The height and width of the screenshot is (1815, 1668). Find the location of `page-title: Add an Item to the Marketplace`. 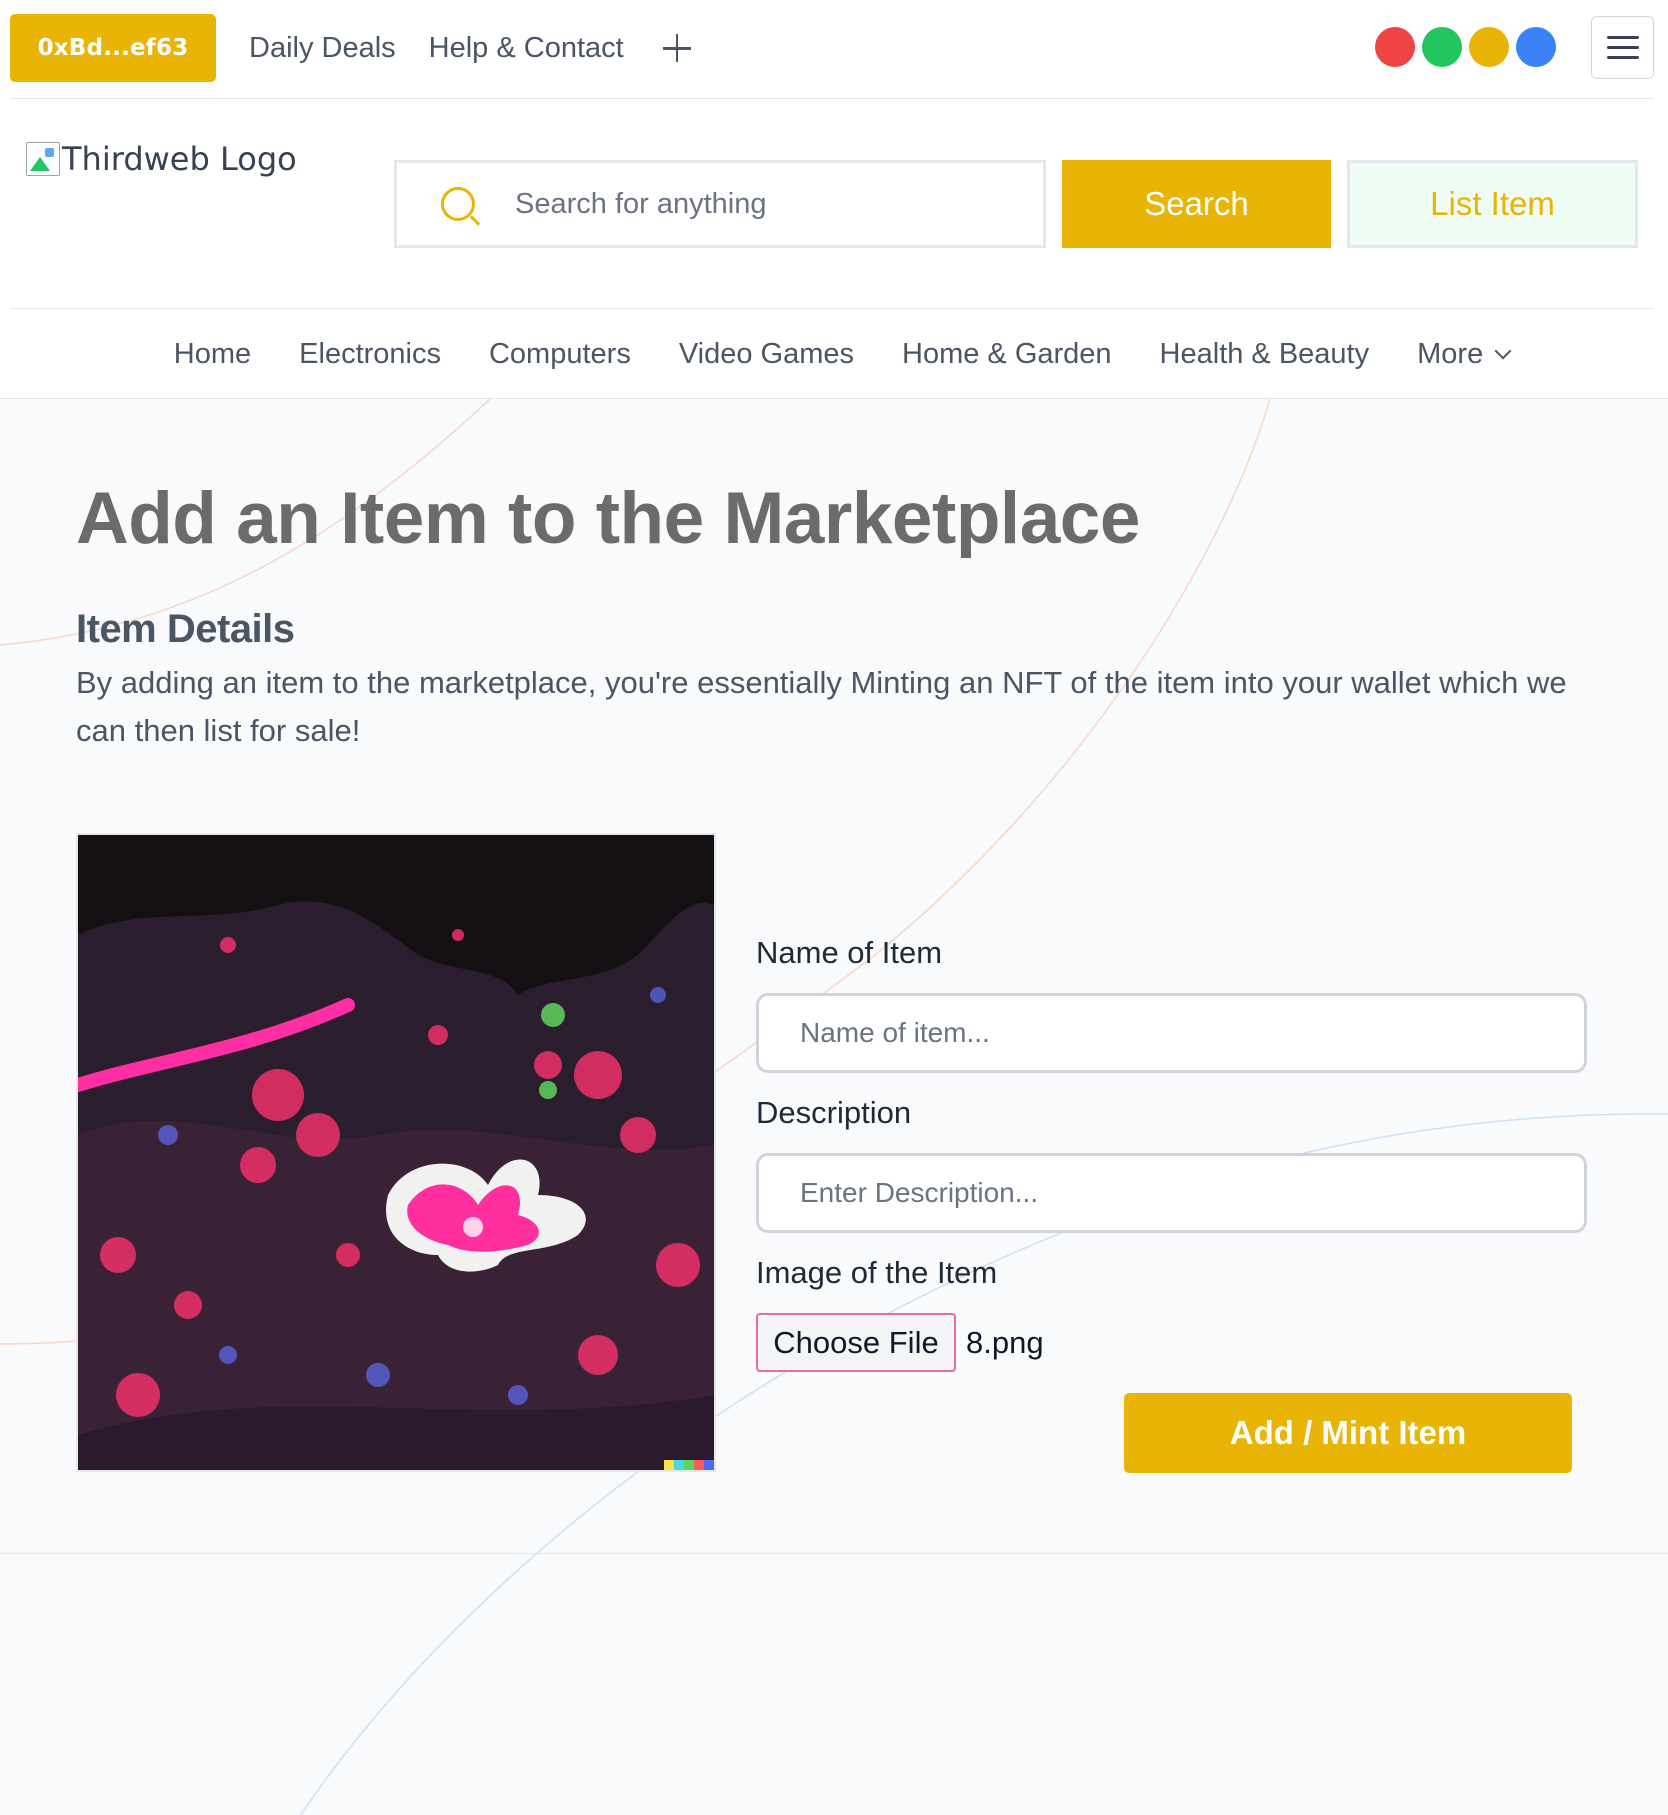

page-title: Add an Item to the Marketplace is located at coordinates (608, 518).